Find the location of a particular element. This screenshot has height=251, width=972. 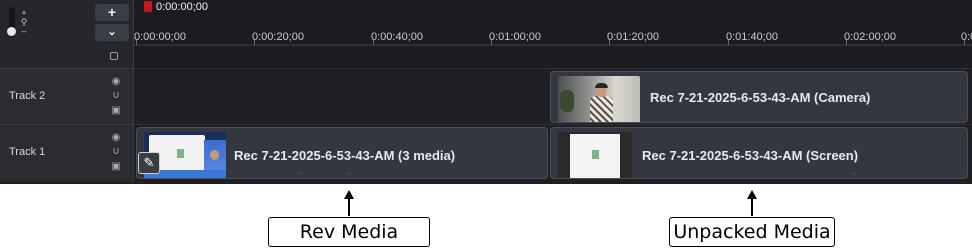

ruler-tick-label: 0:00:40;00 is located at coordinates (397, 37).